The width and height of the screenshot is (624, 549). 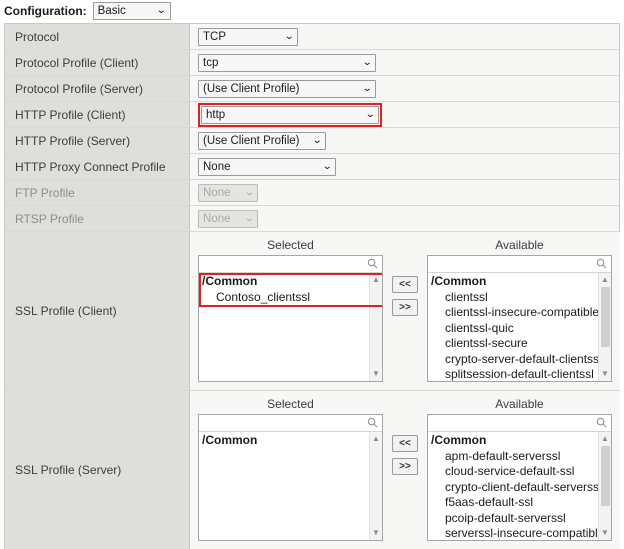 What do you see at coordinates (111, 10) in the screenshot?
I see `configuration-select-value: Basic` at bounding box center [111, 10].